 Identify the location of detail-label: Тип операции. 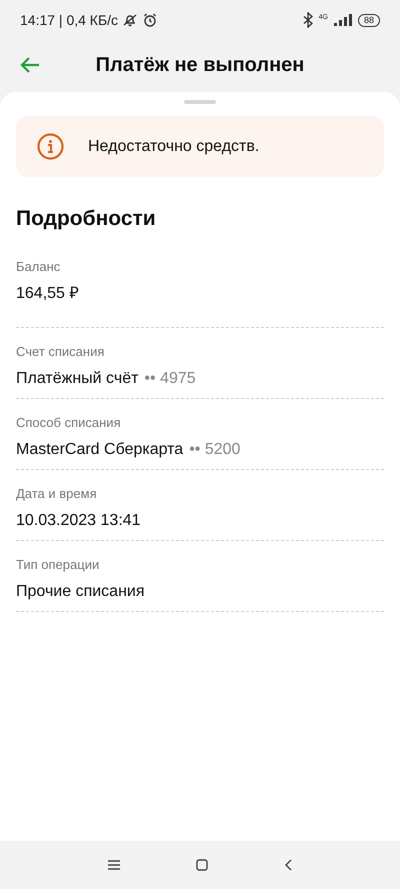
(58, 565).